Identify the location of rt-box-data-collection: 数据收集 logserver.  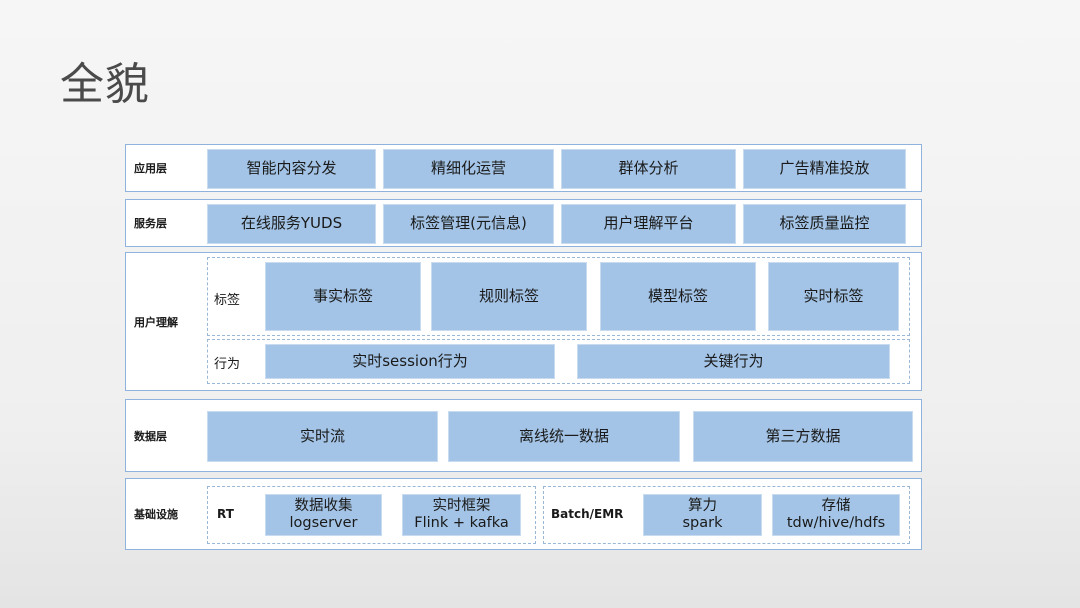
(323, 515).